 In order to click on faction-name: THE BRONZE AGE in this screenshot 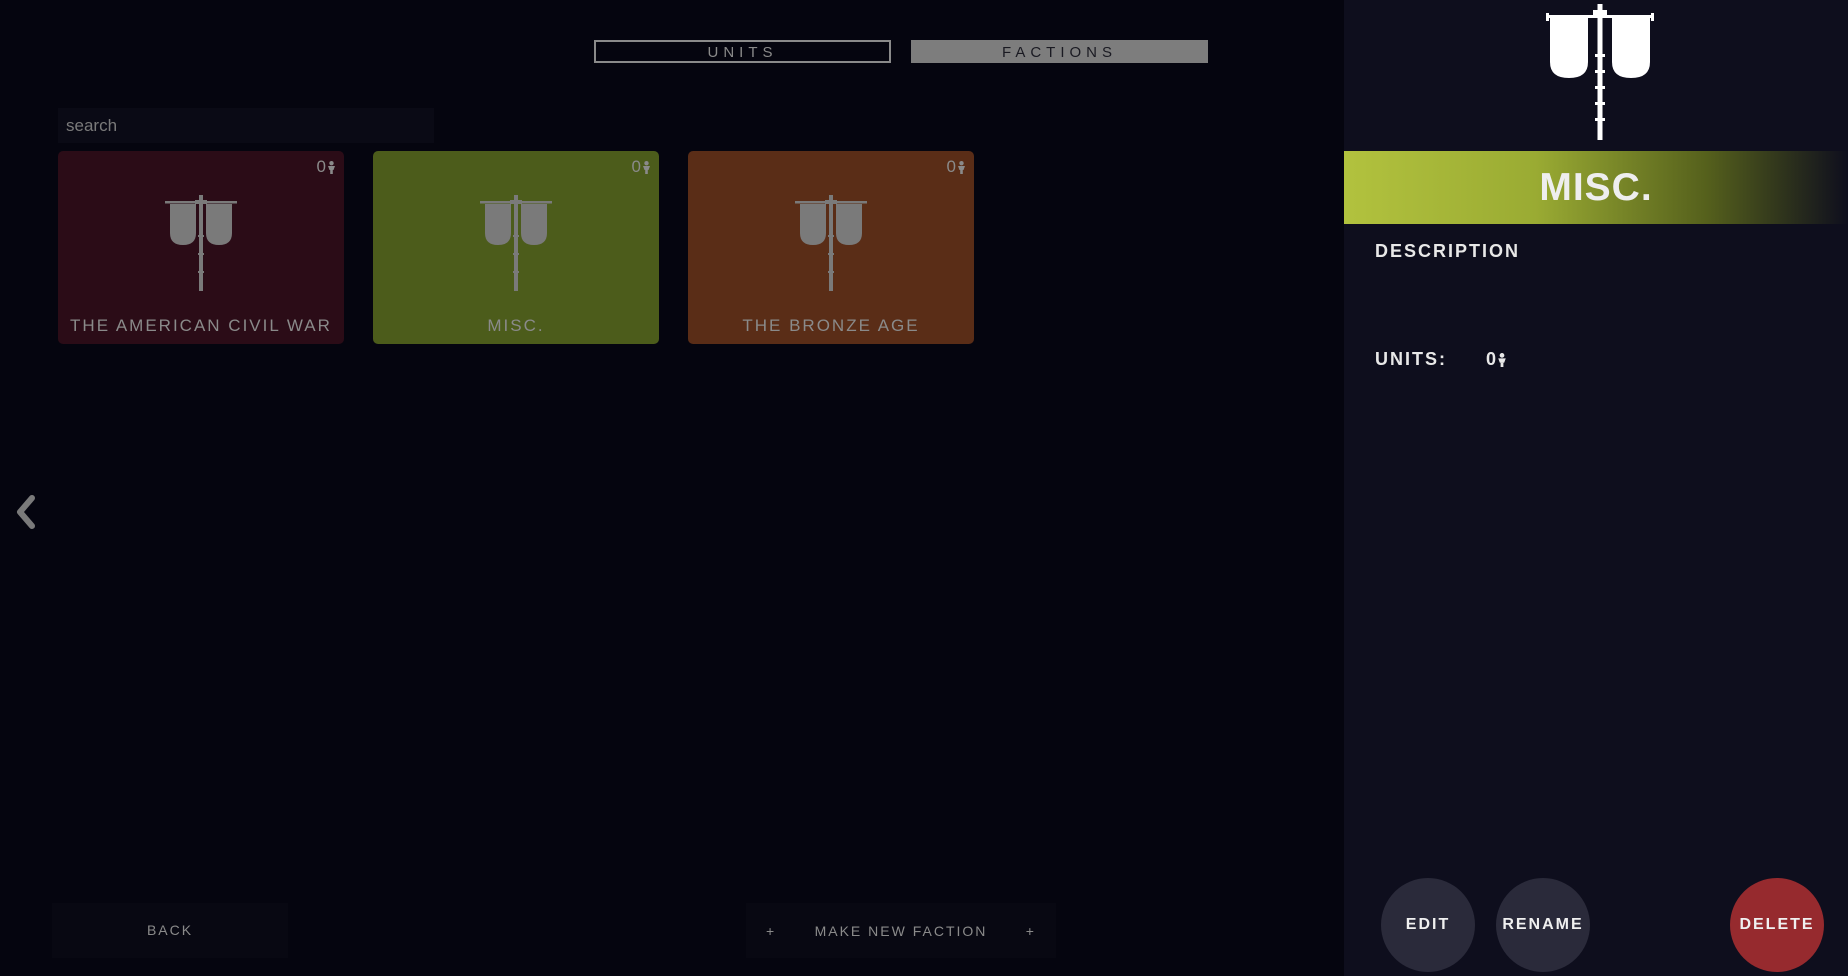, I will do `click(831, 325)`.